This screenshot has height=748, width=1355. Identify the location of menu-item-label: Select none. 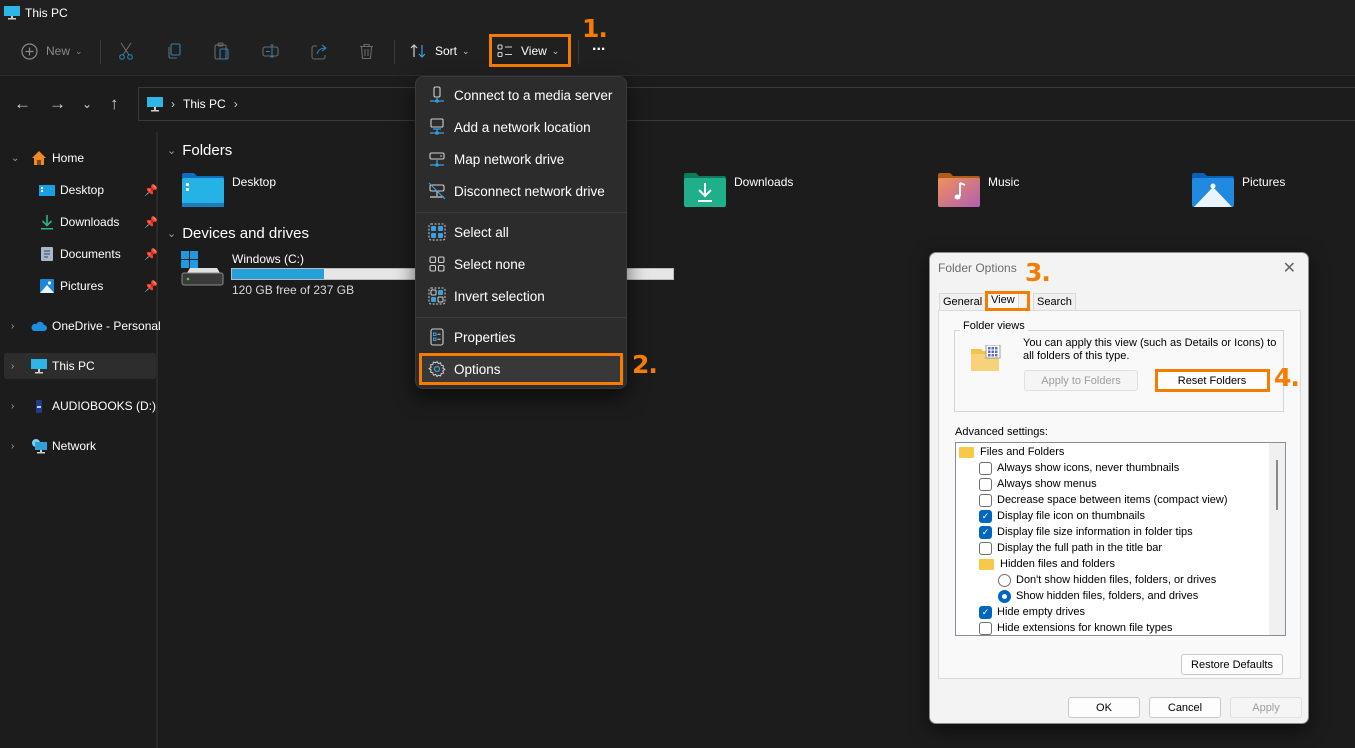
(490, 264).